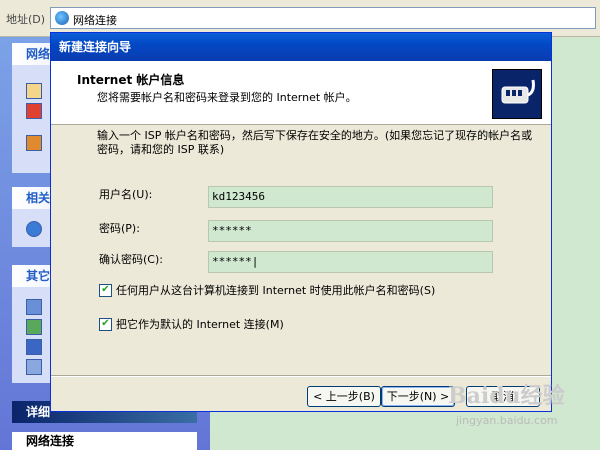  I want to click on separator, so click(301, 376).